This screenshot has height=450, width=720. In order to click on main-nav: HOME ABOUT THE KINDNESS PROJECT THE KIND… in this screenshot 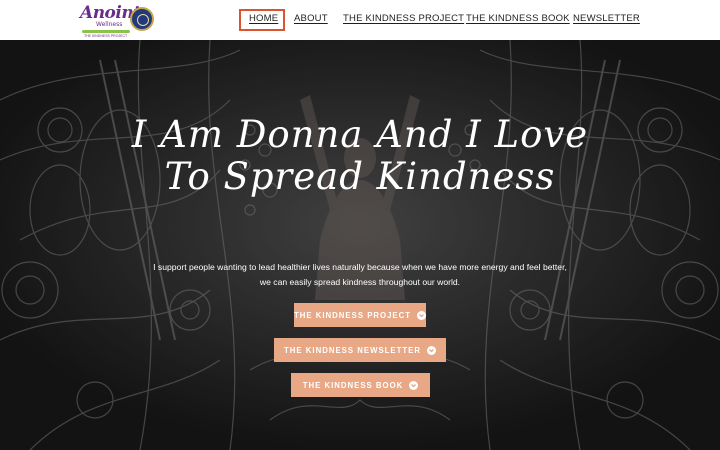, I will do `click(360, 20)`.